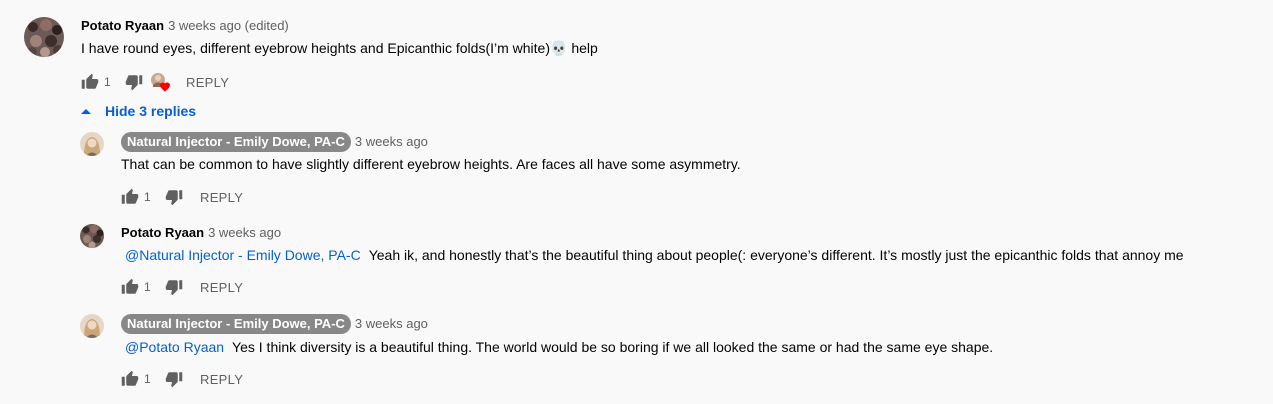 This screenshot has width=1273, height=404. Describe the element at coordinates (86, 111) in the screenshot. I see `caret-up-icon` at that location.